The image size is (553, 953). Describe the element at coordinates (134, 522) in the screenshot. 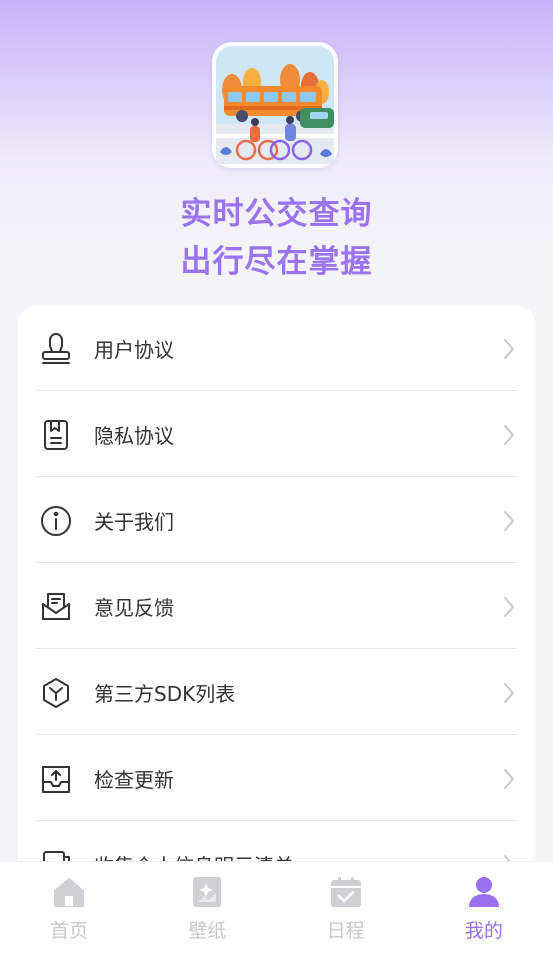

I see `menu-item-label: 关于我们` at that location.